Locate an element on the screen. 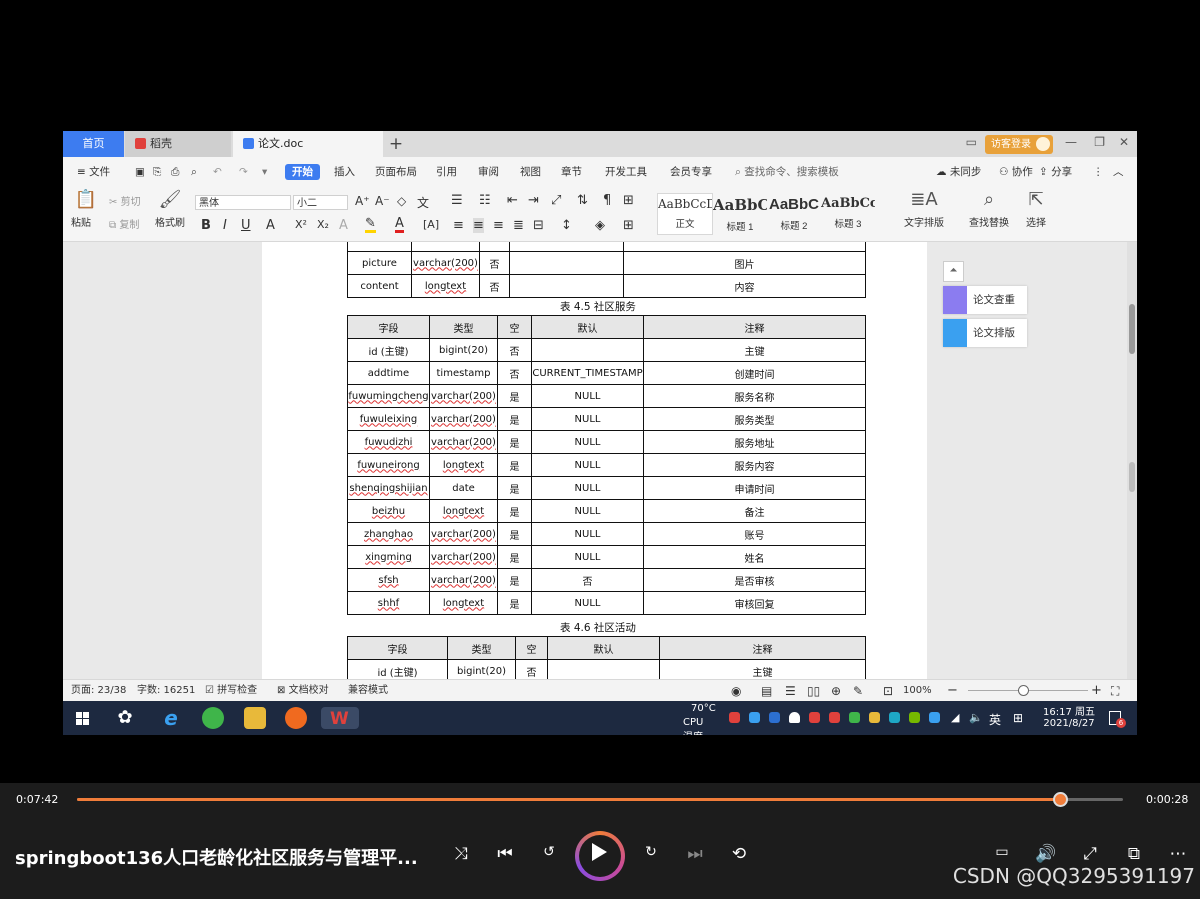 The image size is (1200, 899). zoom-out-icon: − is located at coordinates (952, 691).